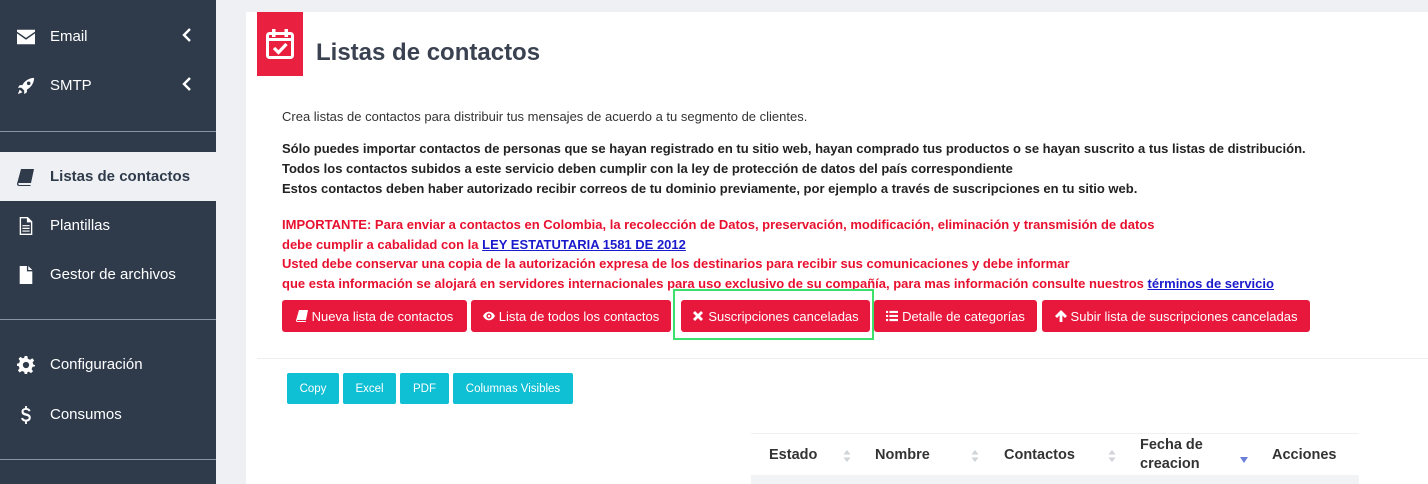  Describe the element at coordinates (280, 44) in the screenshot. I see `calendar-check-icon` at that location.